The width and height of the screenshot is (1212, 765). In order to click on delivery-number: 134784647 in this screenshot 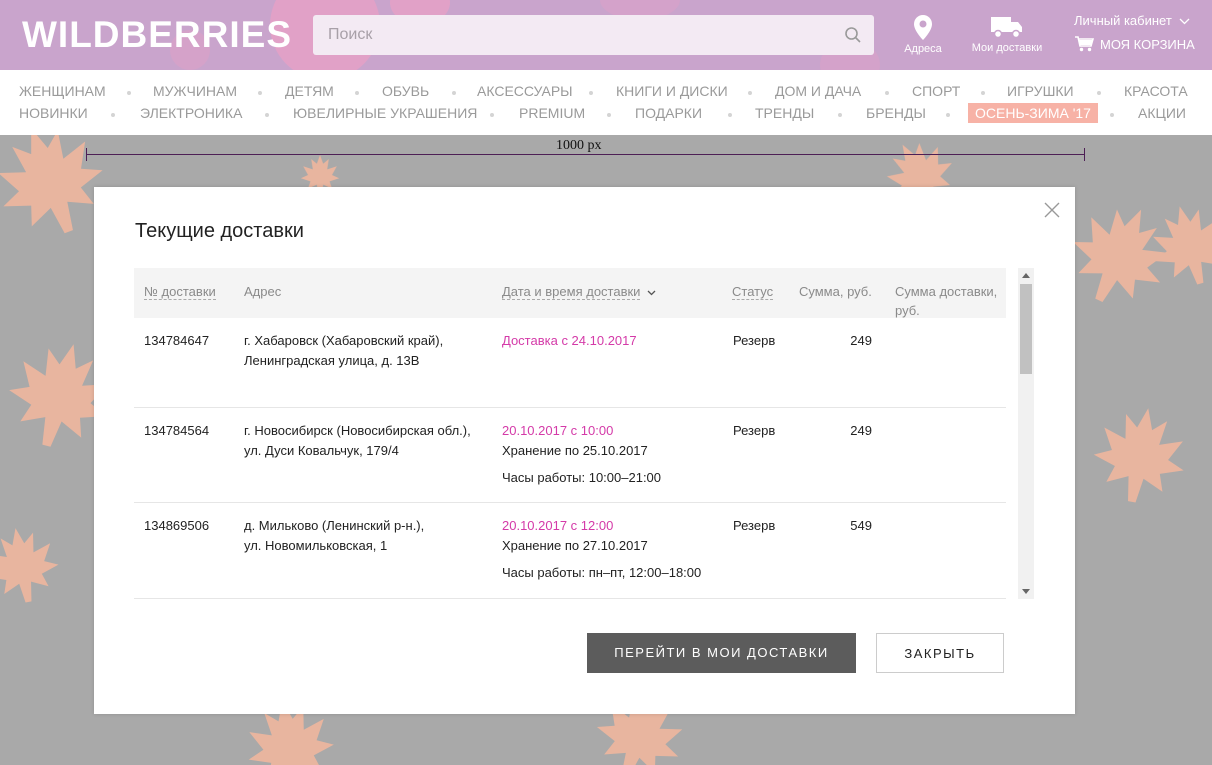, I will do `click(177, 340)`.